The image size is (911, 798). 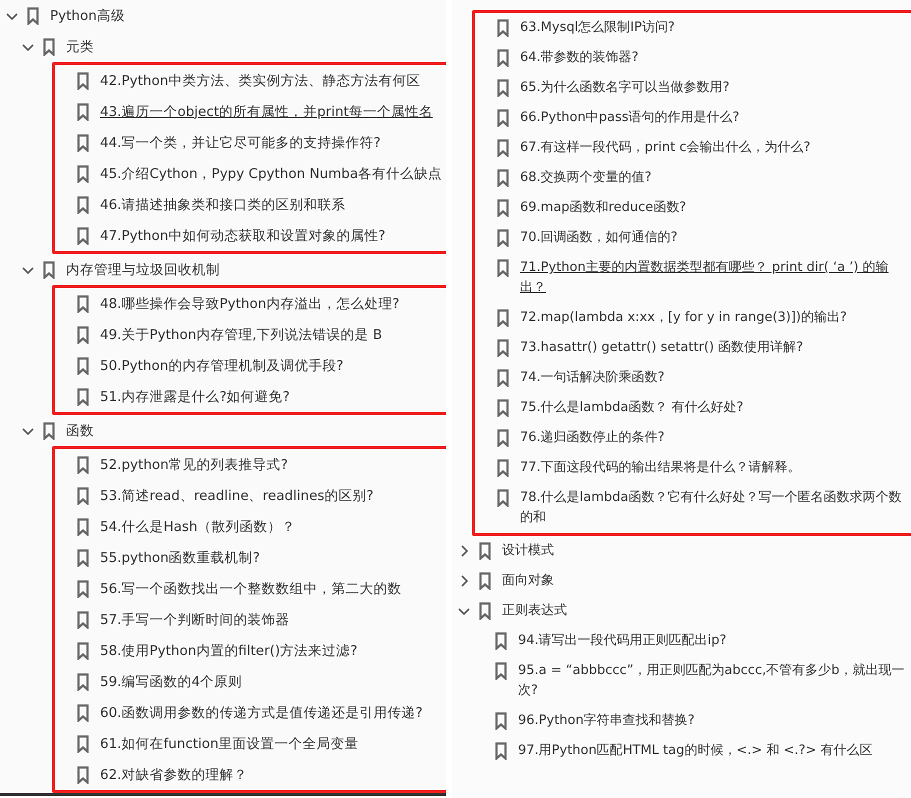 What do you see at coordinates (605, 208) in the screenshot?
I see `bookmark-link: 69.map函数和reduce函数?` at bounding box center [605, 208].